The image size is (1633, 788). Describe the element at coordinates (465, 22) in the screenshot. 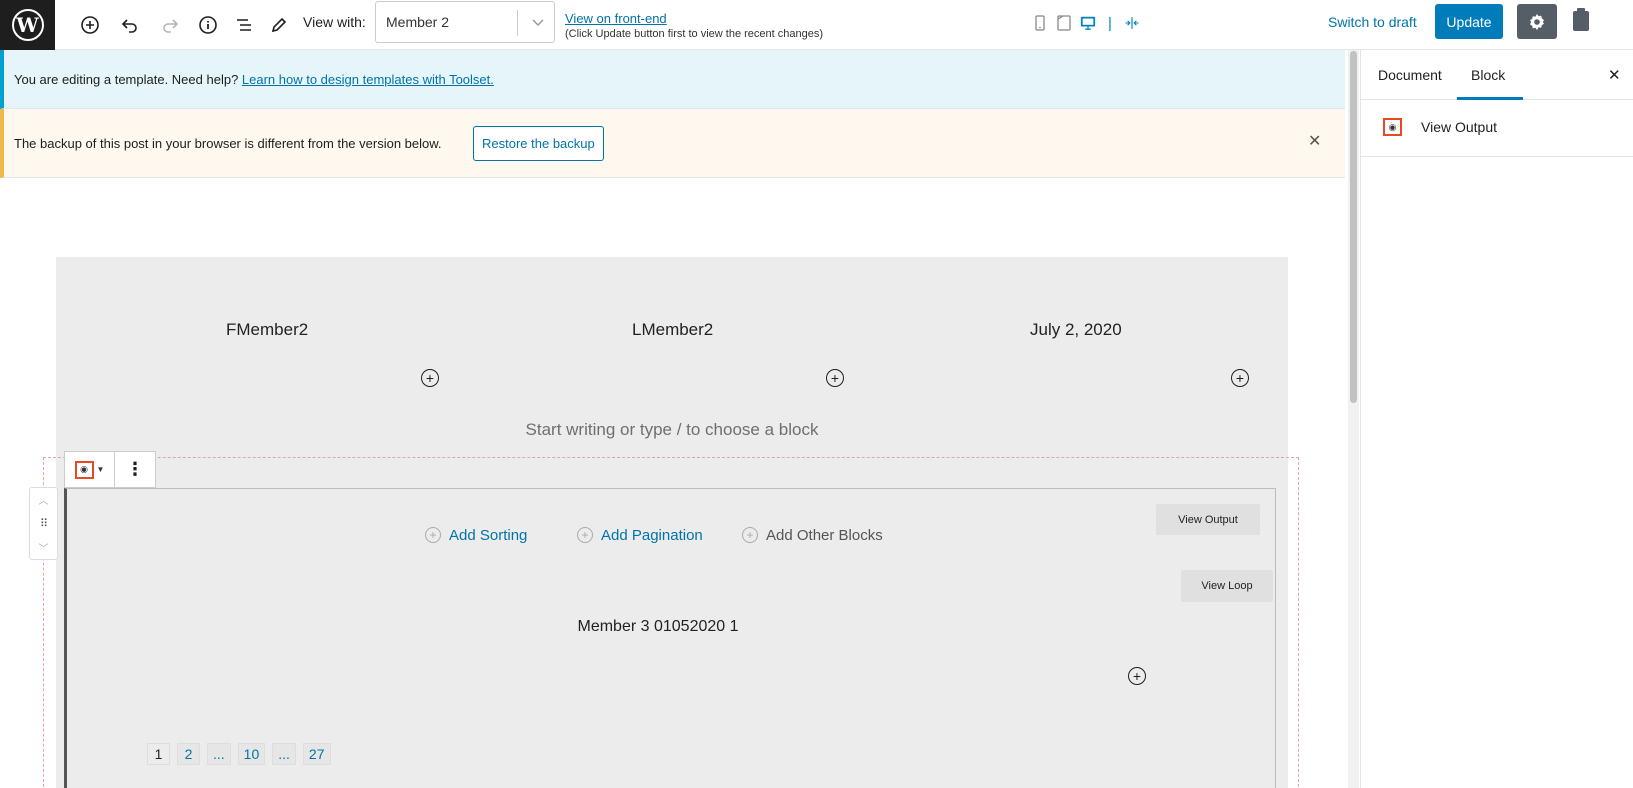

I see `view-with-select: Member 2` at that location.